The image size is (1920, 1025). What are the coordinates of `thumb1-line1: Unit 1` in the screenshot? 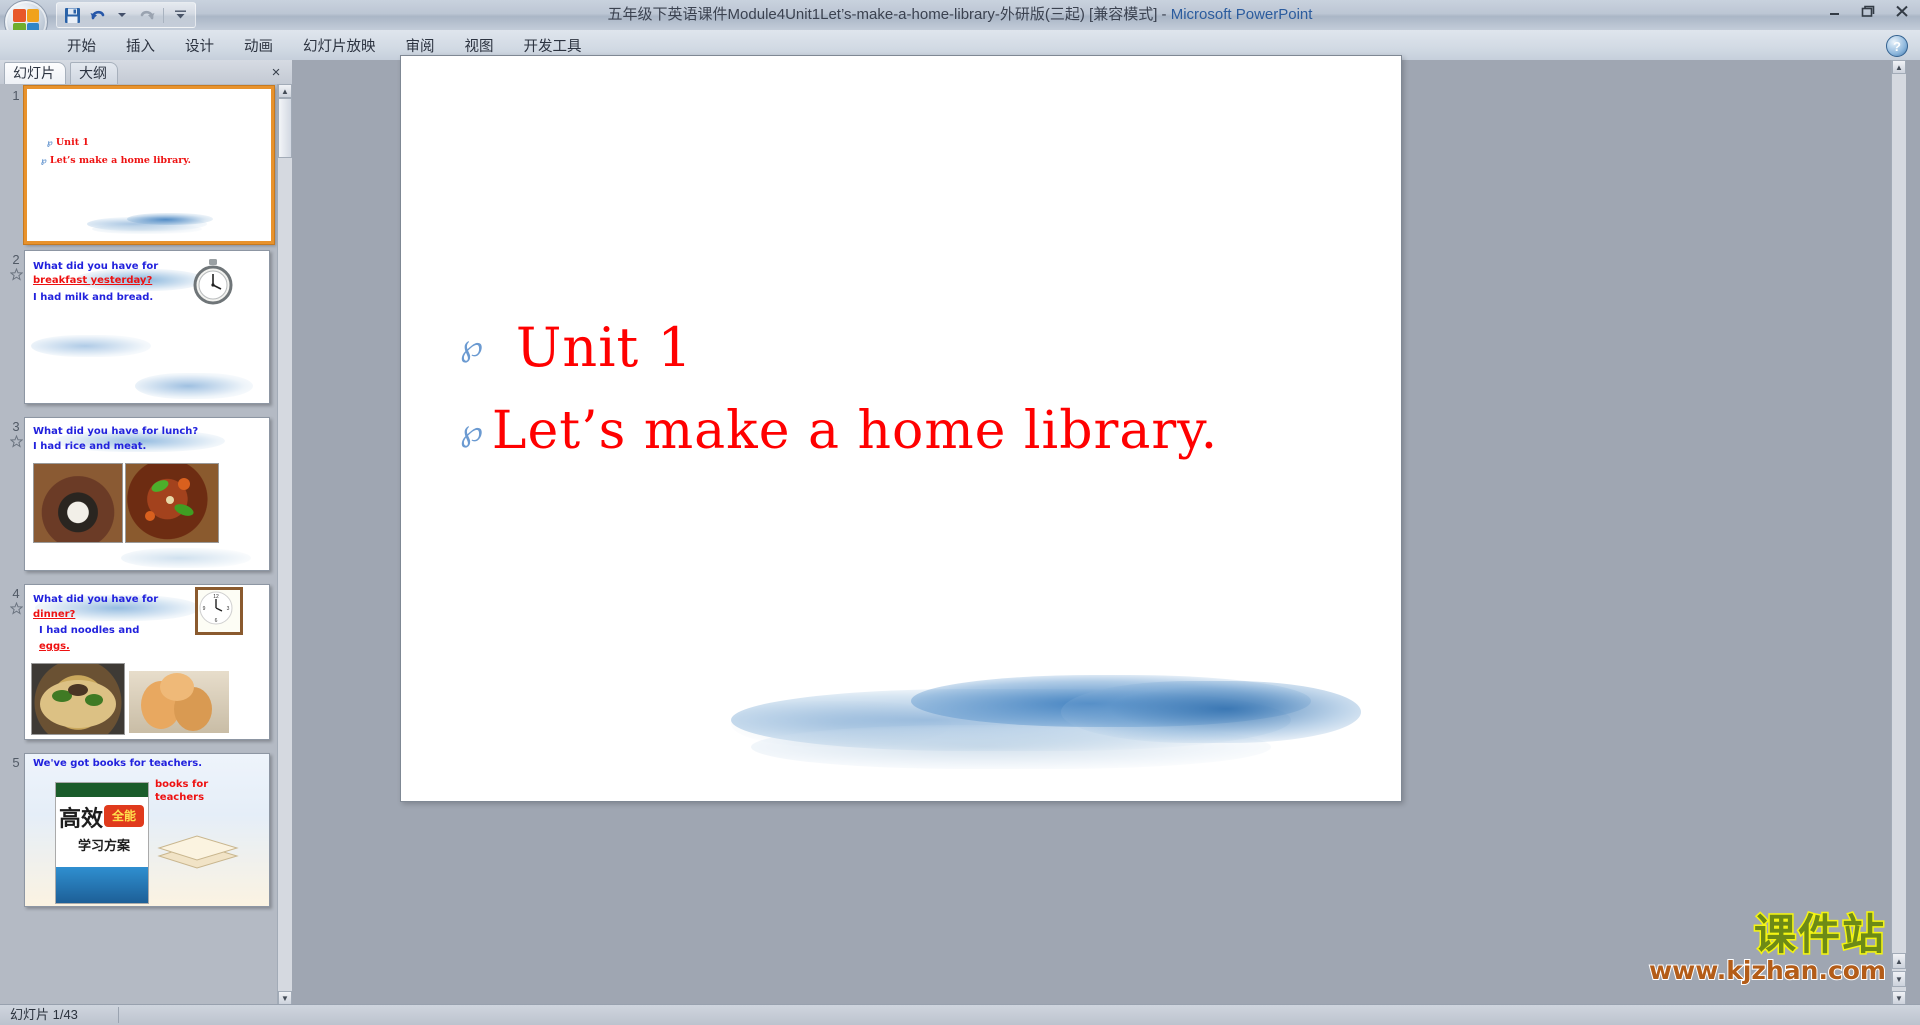 It's located at (72, 142).